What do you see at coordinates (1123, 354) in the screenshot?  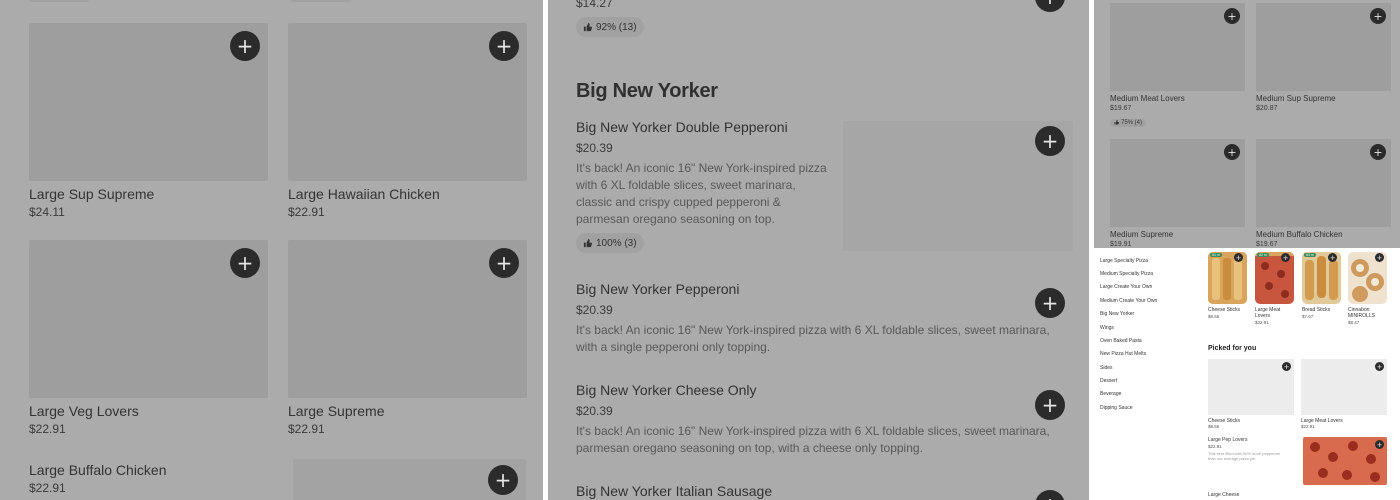 I see `sidebar-item-new-pizza-hut-melts: New Pizza Hut Melts` at bounding box center [1123, 354].